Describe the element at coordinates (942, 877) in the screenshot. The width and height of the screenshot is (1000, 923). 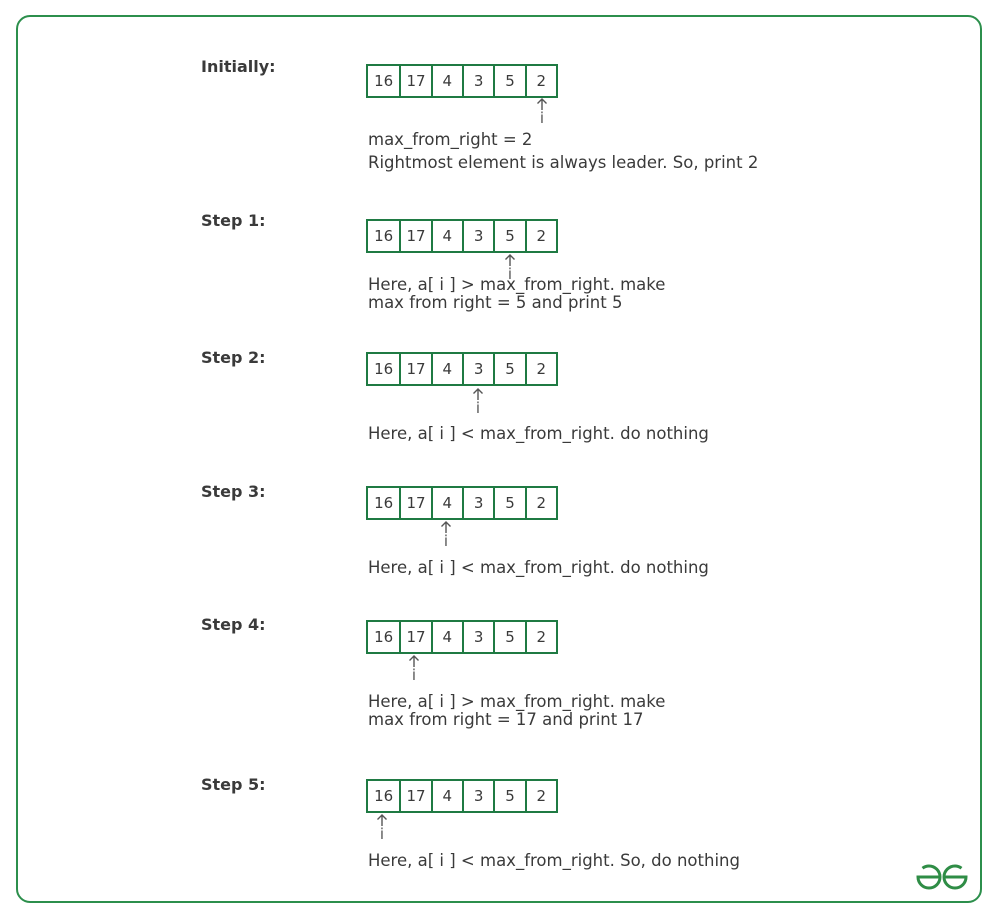
I see `geeksforgeeks-logo-icon` at that location.